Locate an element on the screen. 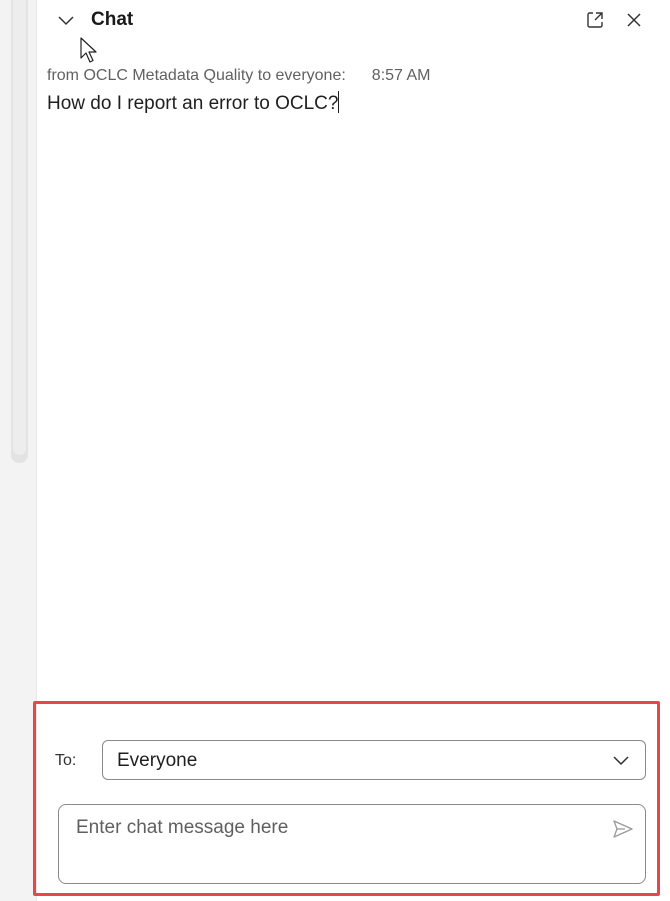 This screenshot has width=670, height=901. collapse-chat-button is located at coordinates (66, 21).